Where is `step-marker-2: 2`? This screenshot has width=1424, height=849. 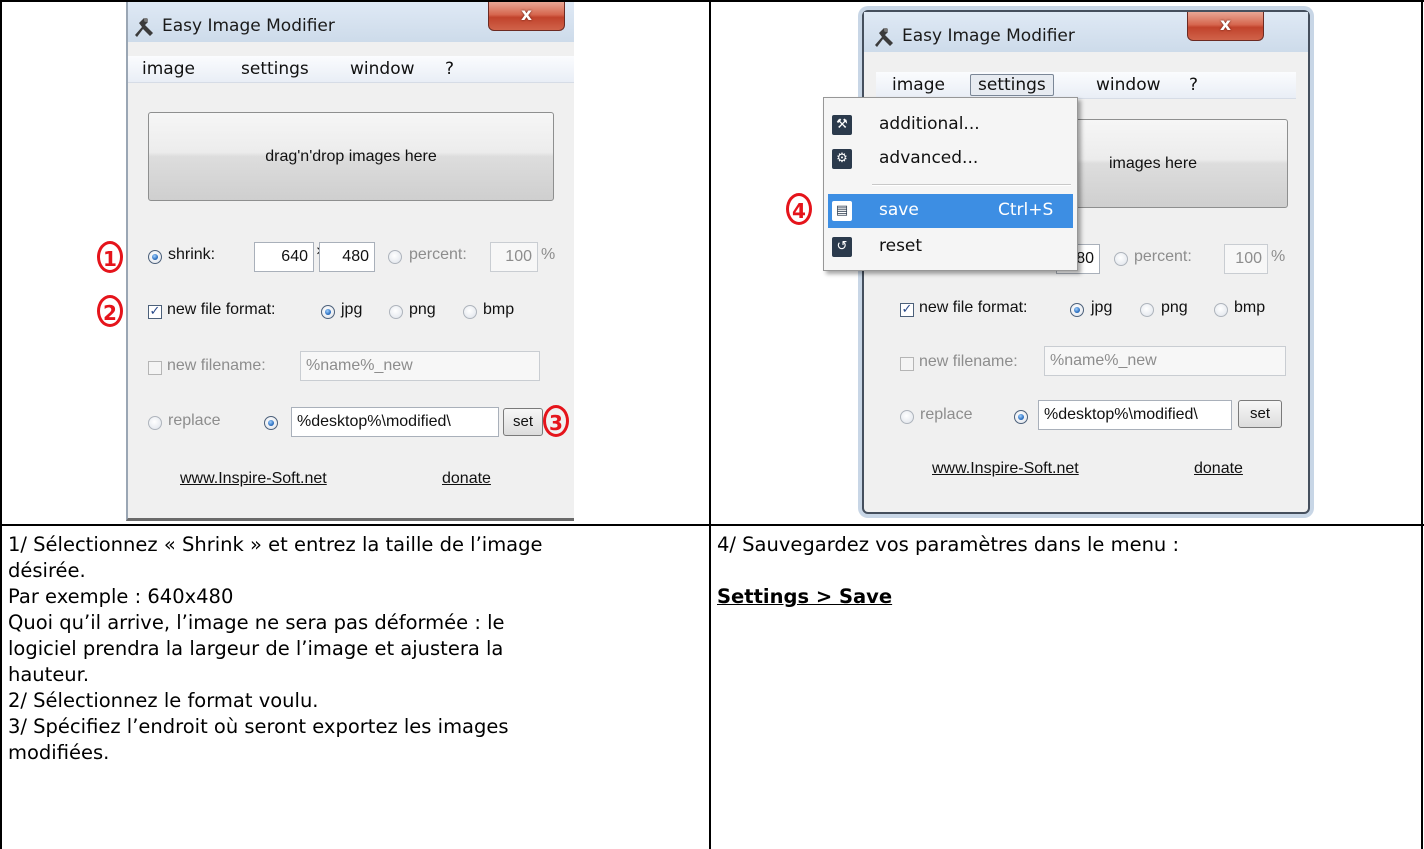 step-marker-2: 2 is located at coordinates (110, 311).